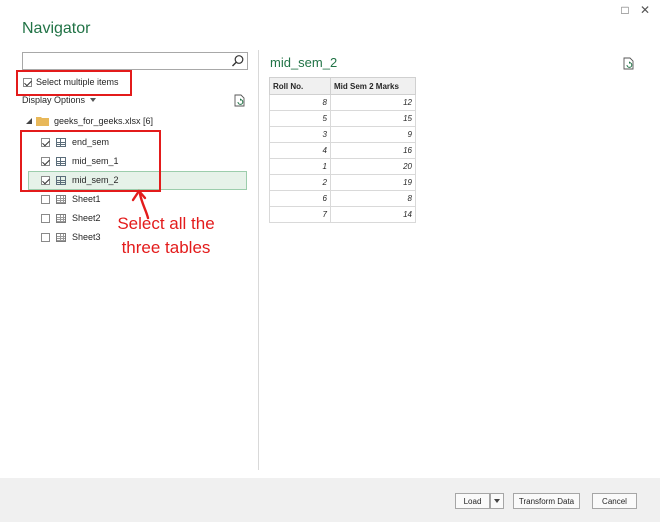 This screenshot has height=522, width=660. Describe the element at coordinates (614, 501) in the screenshot. I see `cancel-button: Cancel` at that location.